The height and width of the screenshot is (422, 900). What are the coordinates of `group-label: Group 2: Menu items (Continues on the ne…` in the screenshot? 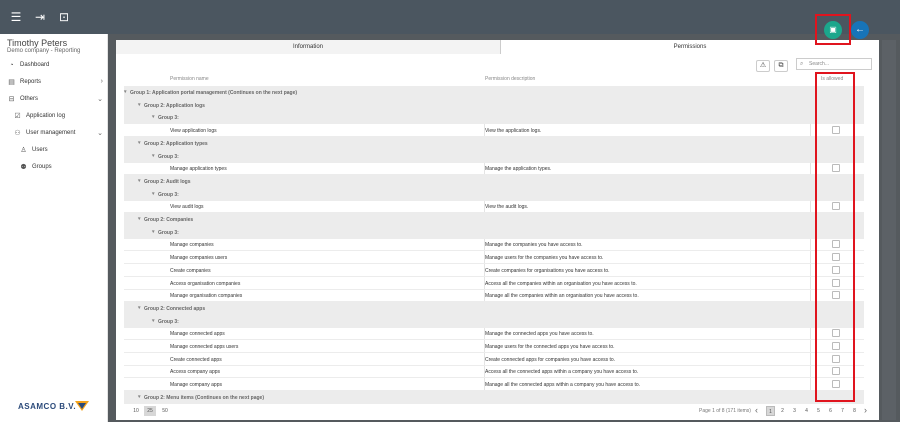 It's located at (204, 397).